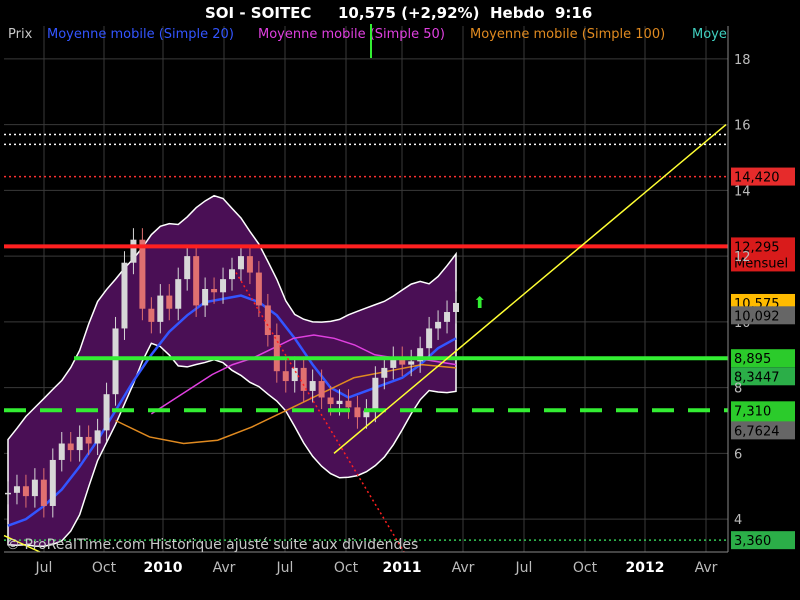 This screenshot has height=600, width=800. Describe the element at coordinates (738, 454) in the screenshot. I see `y-tick-label: 6` at that location.